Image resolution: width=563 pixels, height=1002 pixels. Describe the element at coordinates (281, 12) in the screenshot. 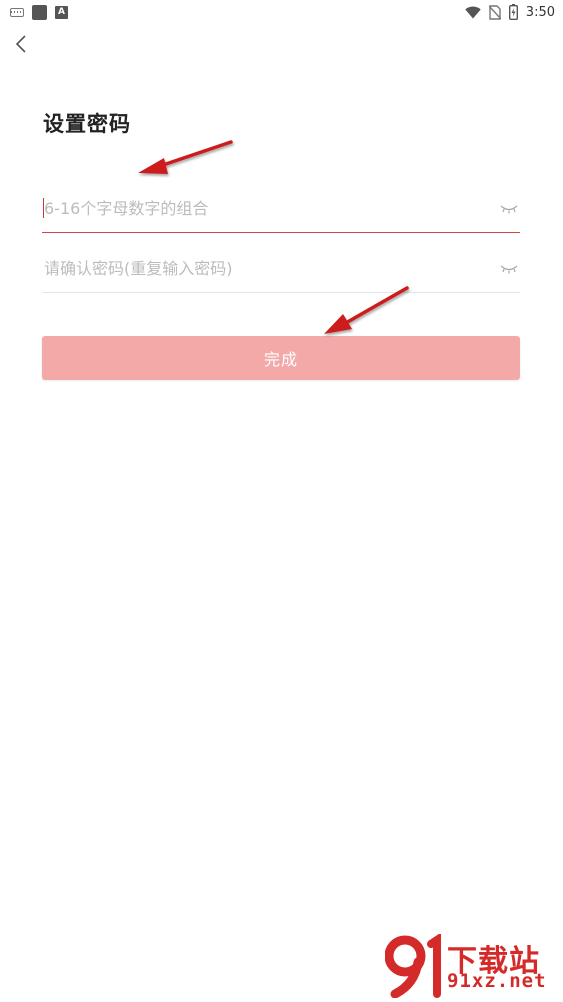

I see `status-bar: A 3:50` at that location.